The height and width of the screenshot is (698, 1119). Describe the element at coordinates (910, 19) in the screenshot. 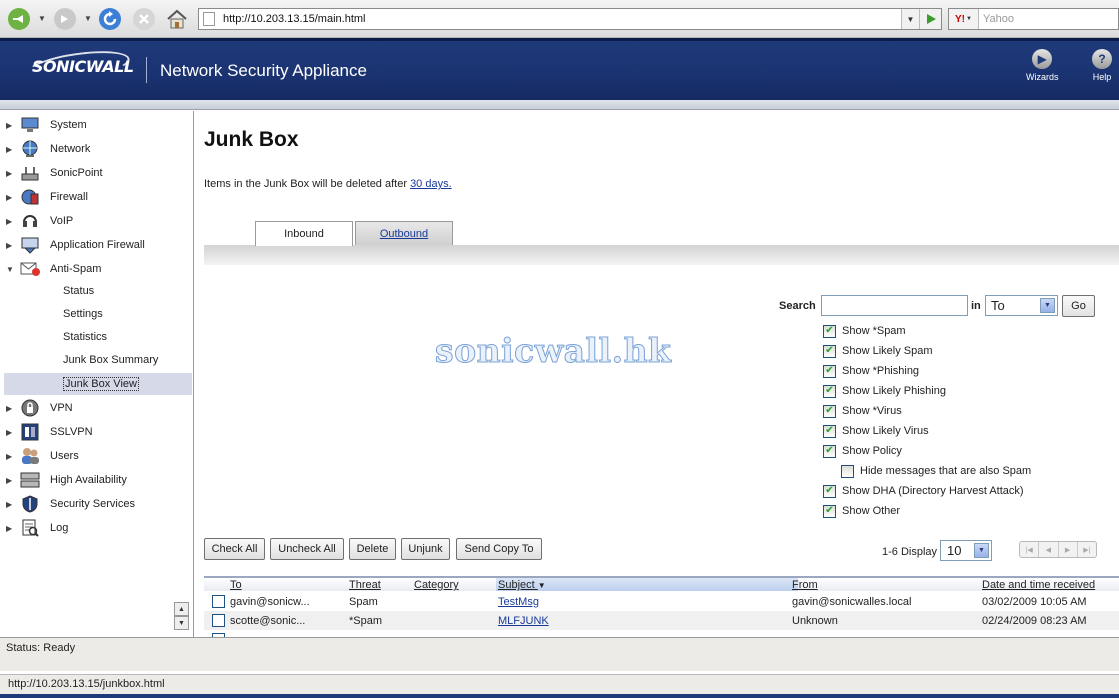

I see `address-dropdown-icon: ▼` at that location.